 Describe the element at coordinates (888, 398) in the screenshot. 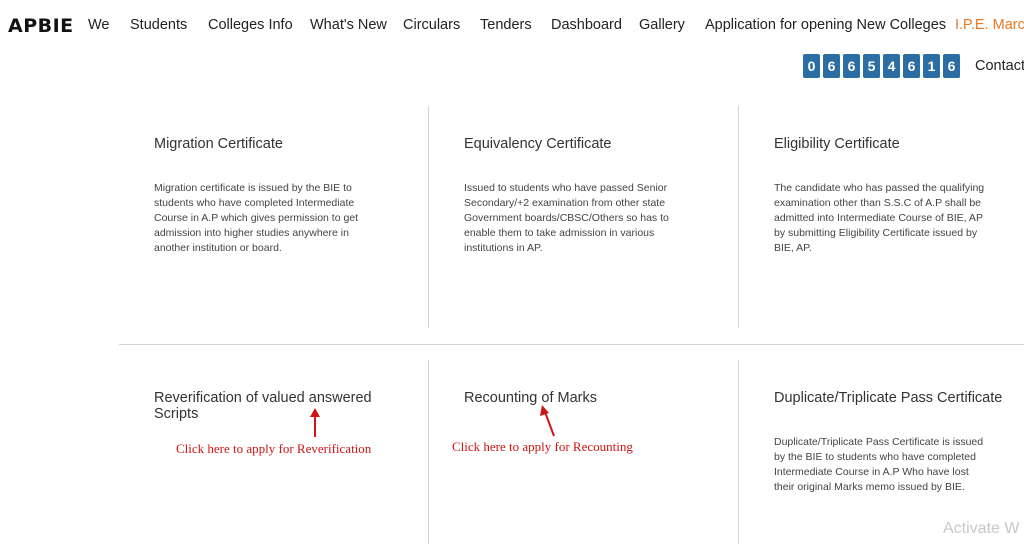

I see `card-title: Duplicate/Triplicate Pass Certificate` at that location.